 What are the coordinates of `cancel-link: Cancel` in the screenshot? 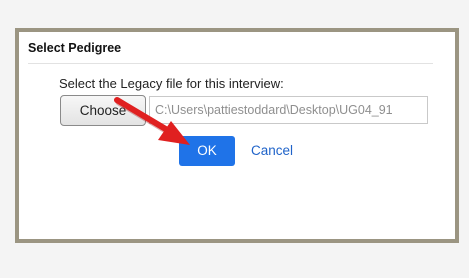 It's located at (272, 150).